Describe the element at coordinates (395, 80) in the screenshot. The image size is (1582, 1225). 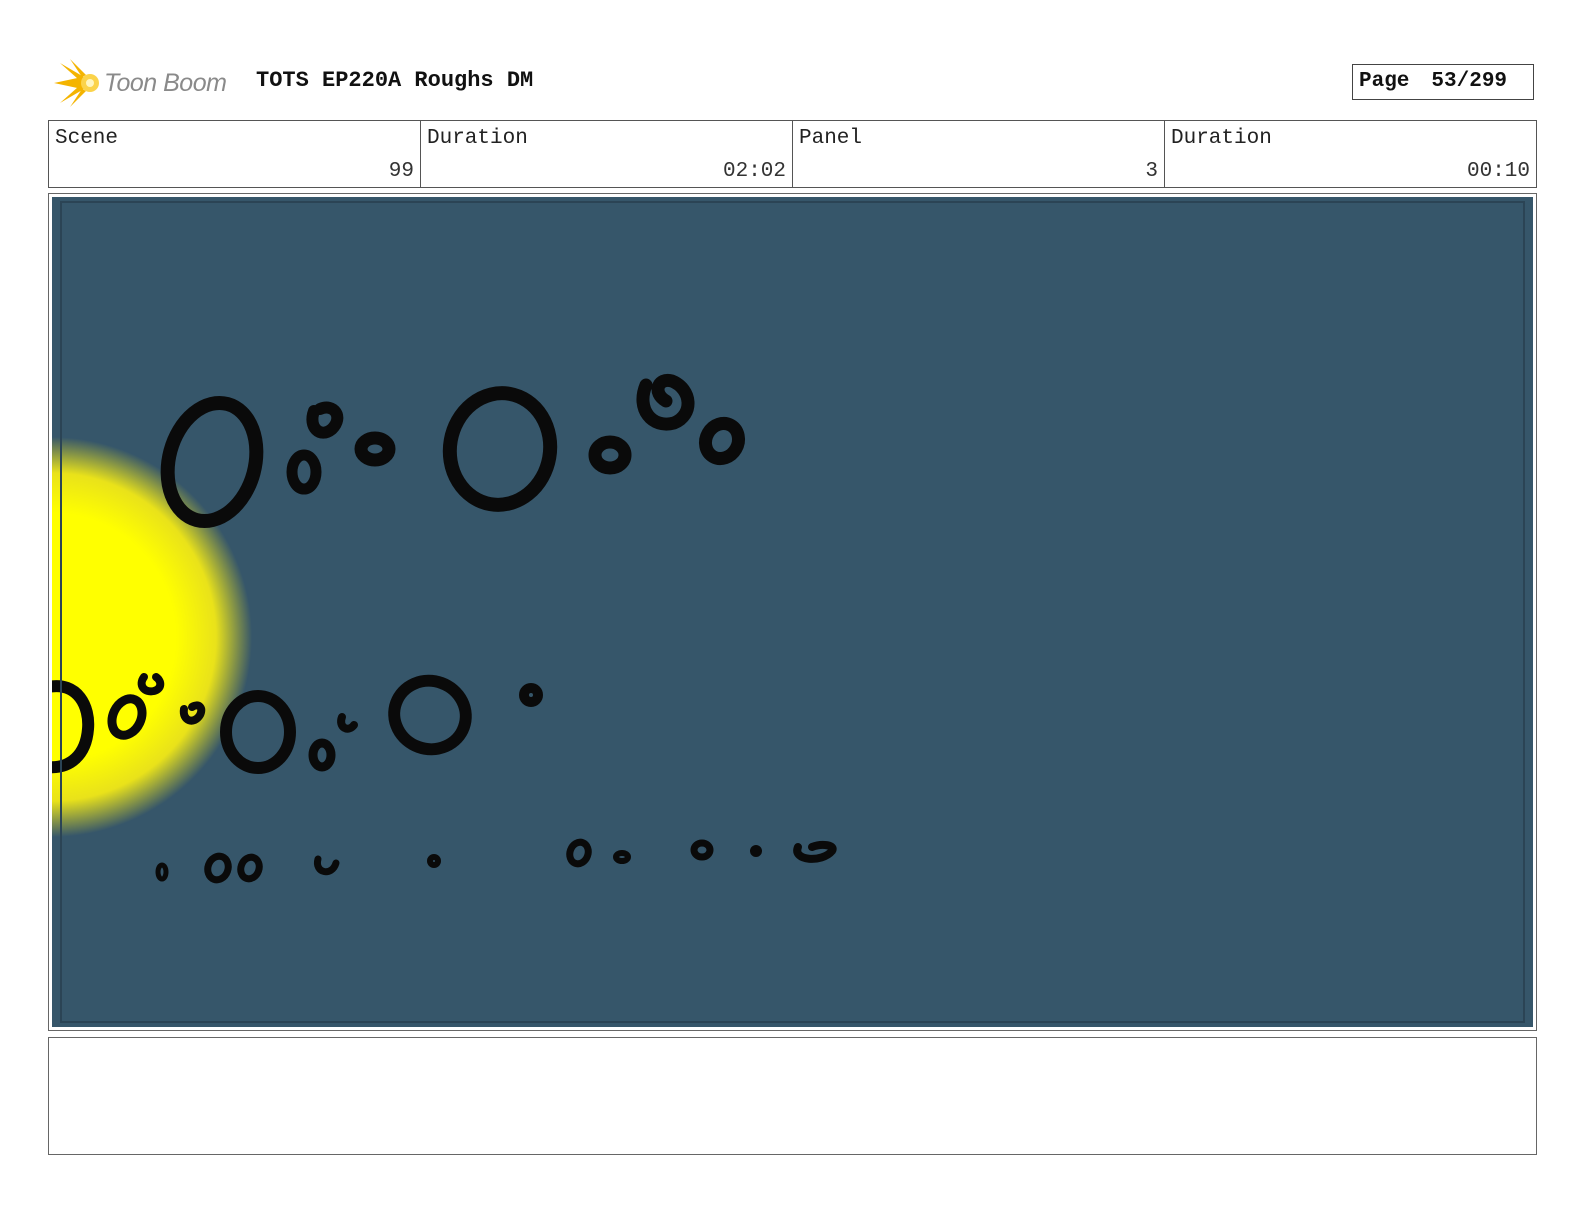
I see `document-title: TOTS EP220A Roughs DM` at that location.